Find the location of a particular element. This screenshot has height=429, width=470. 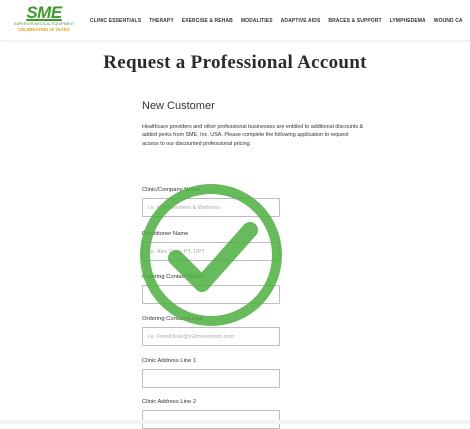

nav-item-therapy: THERAPY is located at coordinates (161, 21).